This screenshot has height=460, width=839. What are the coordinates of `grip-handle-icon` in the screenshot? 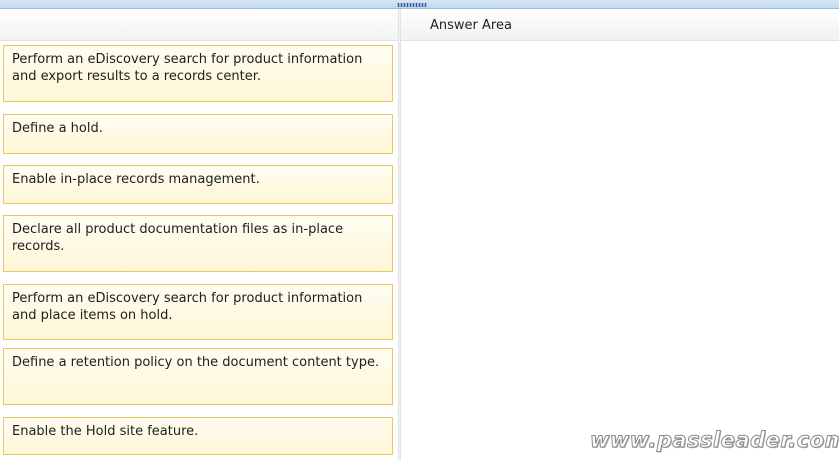 It's located at (412, 5).